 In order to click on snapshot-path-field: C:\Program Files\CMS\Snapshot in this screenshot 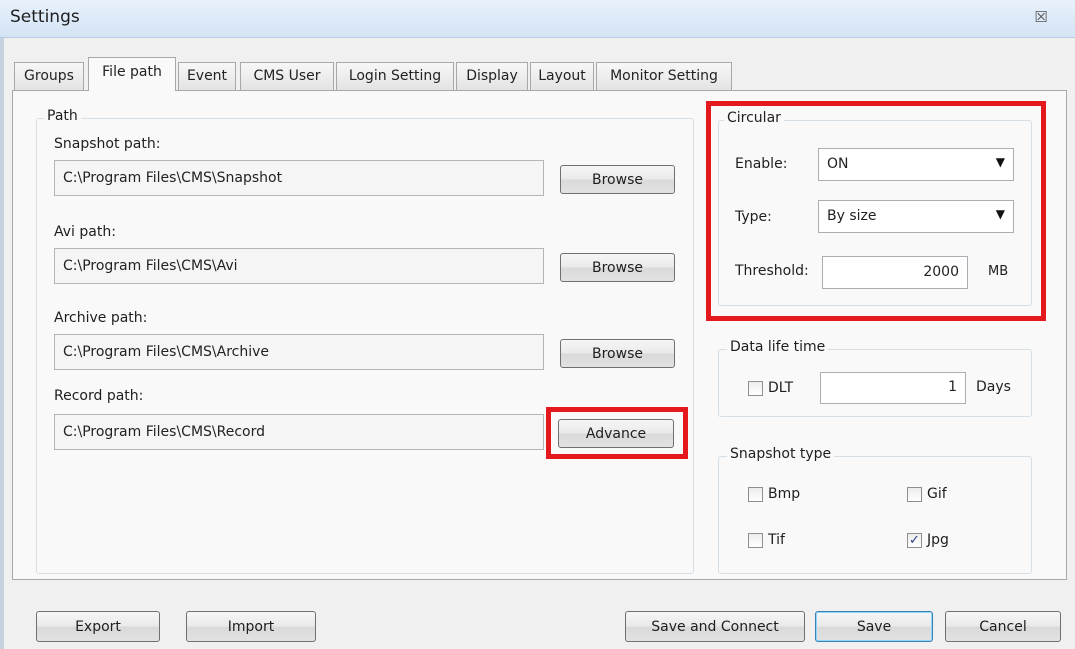, I will do `click(299, 178)`.